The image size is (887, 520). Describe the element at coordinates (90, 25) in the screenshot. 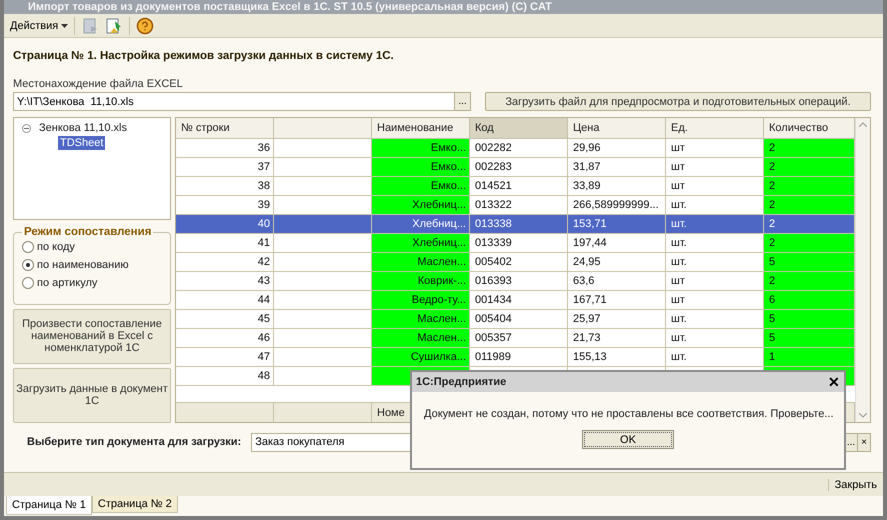

I see `document-icon` at that location.